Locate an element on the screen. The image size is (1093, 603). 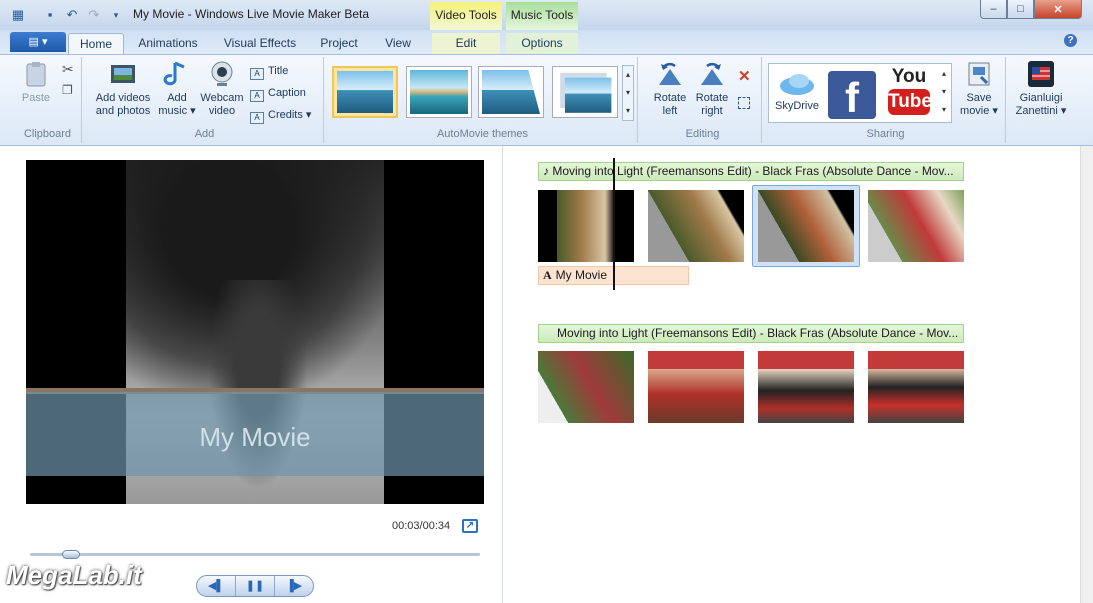
caption-button: A Caption is located at coordinates (278, 93).